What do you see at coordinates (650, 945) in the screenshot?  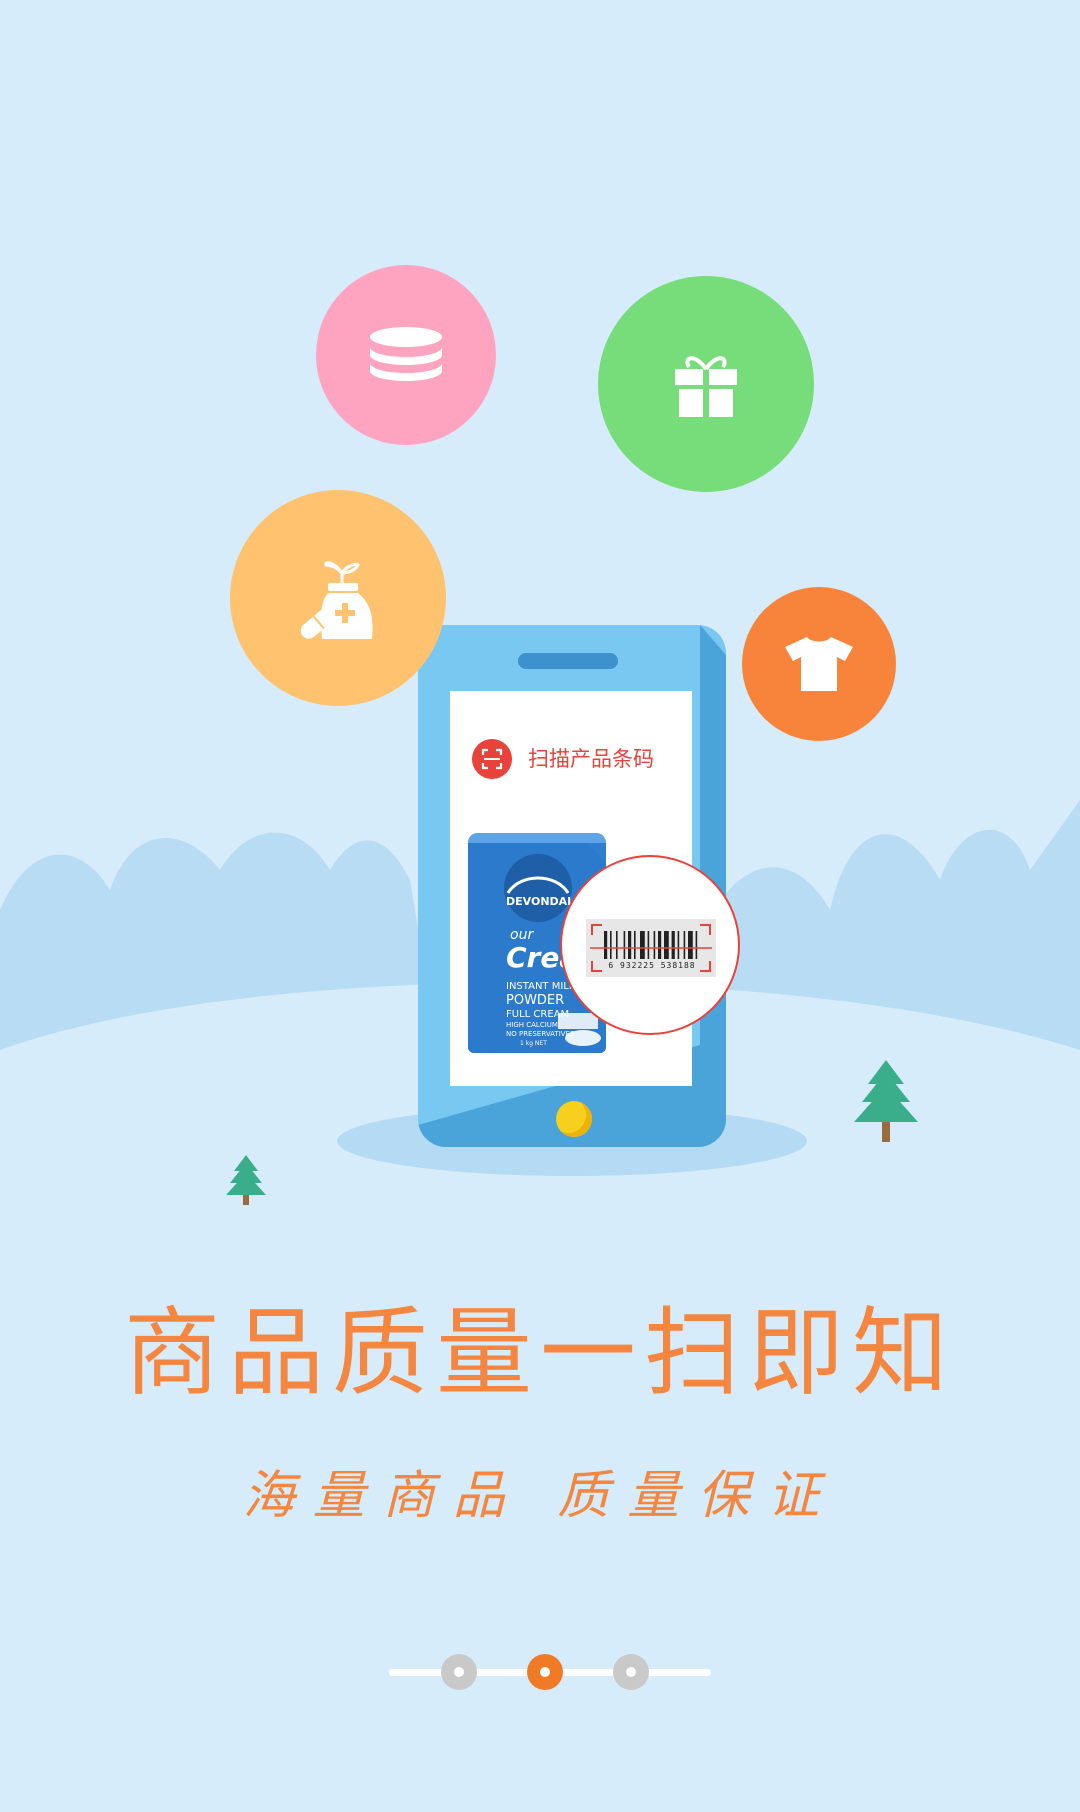 I see `barcode-magnifier: 6 932225 538188` at bounding box center [650, 945].